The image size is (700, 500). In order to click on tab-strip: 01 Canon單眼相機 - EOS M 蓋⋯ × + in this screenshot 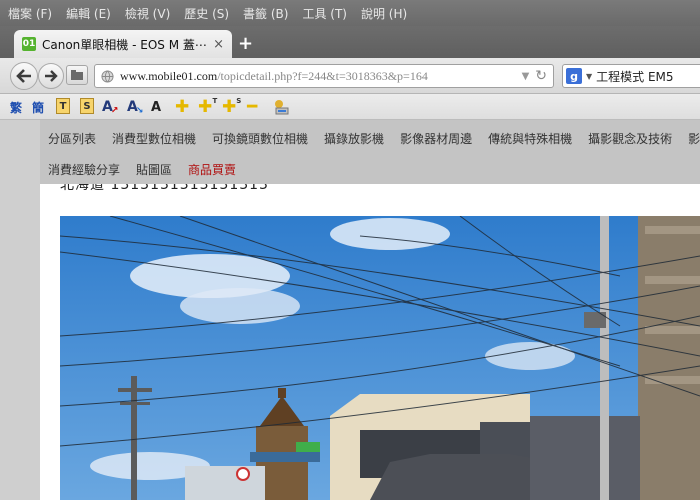, I will do `click(350, 42)`.